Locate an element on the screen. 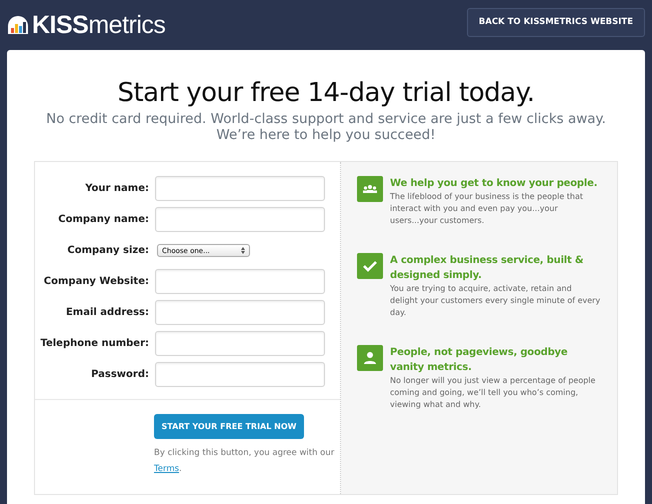  person-icon is located at coordinates (370, 358).